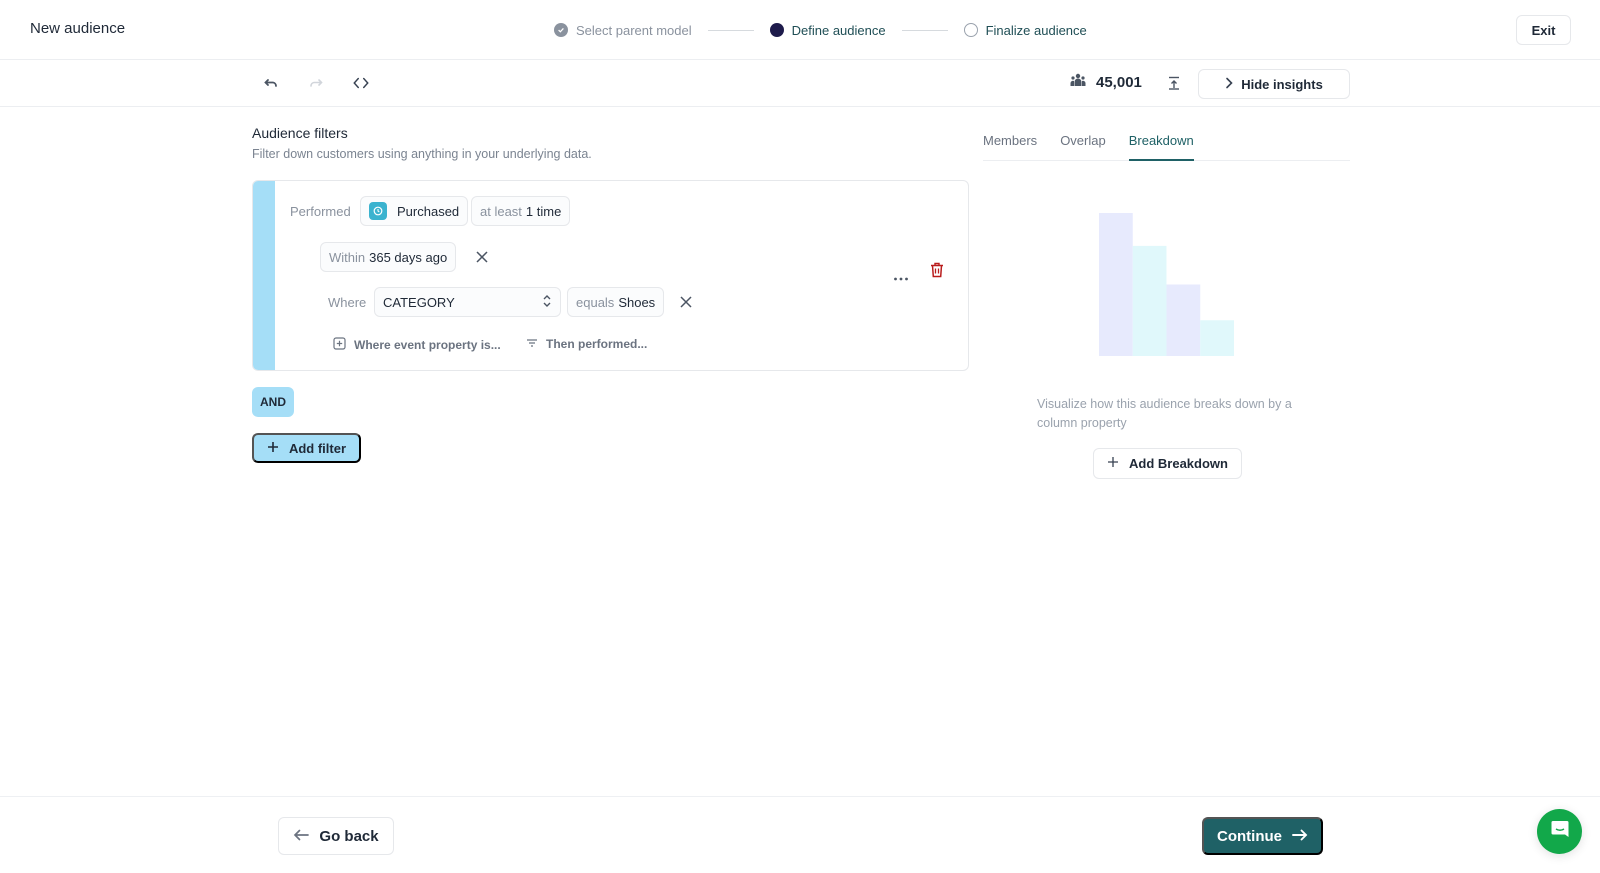  Describe the element at coordinates (317, 448) in the screenshot. I see `add-filter-label: Add filter` at that location.